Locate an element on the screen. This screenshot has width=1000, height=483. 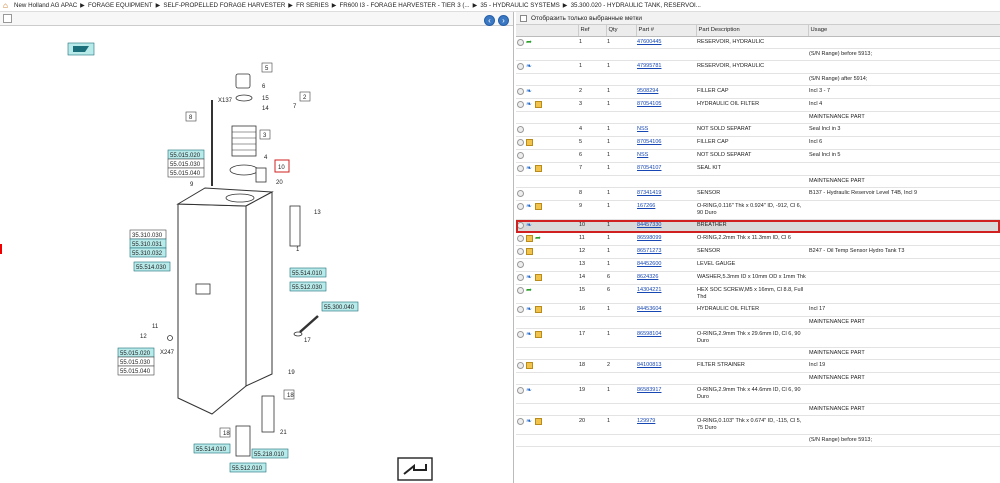
column-header: Qty is located at coordinates (621, 31).